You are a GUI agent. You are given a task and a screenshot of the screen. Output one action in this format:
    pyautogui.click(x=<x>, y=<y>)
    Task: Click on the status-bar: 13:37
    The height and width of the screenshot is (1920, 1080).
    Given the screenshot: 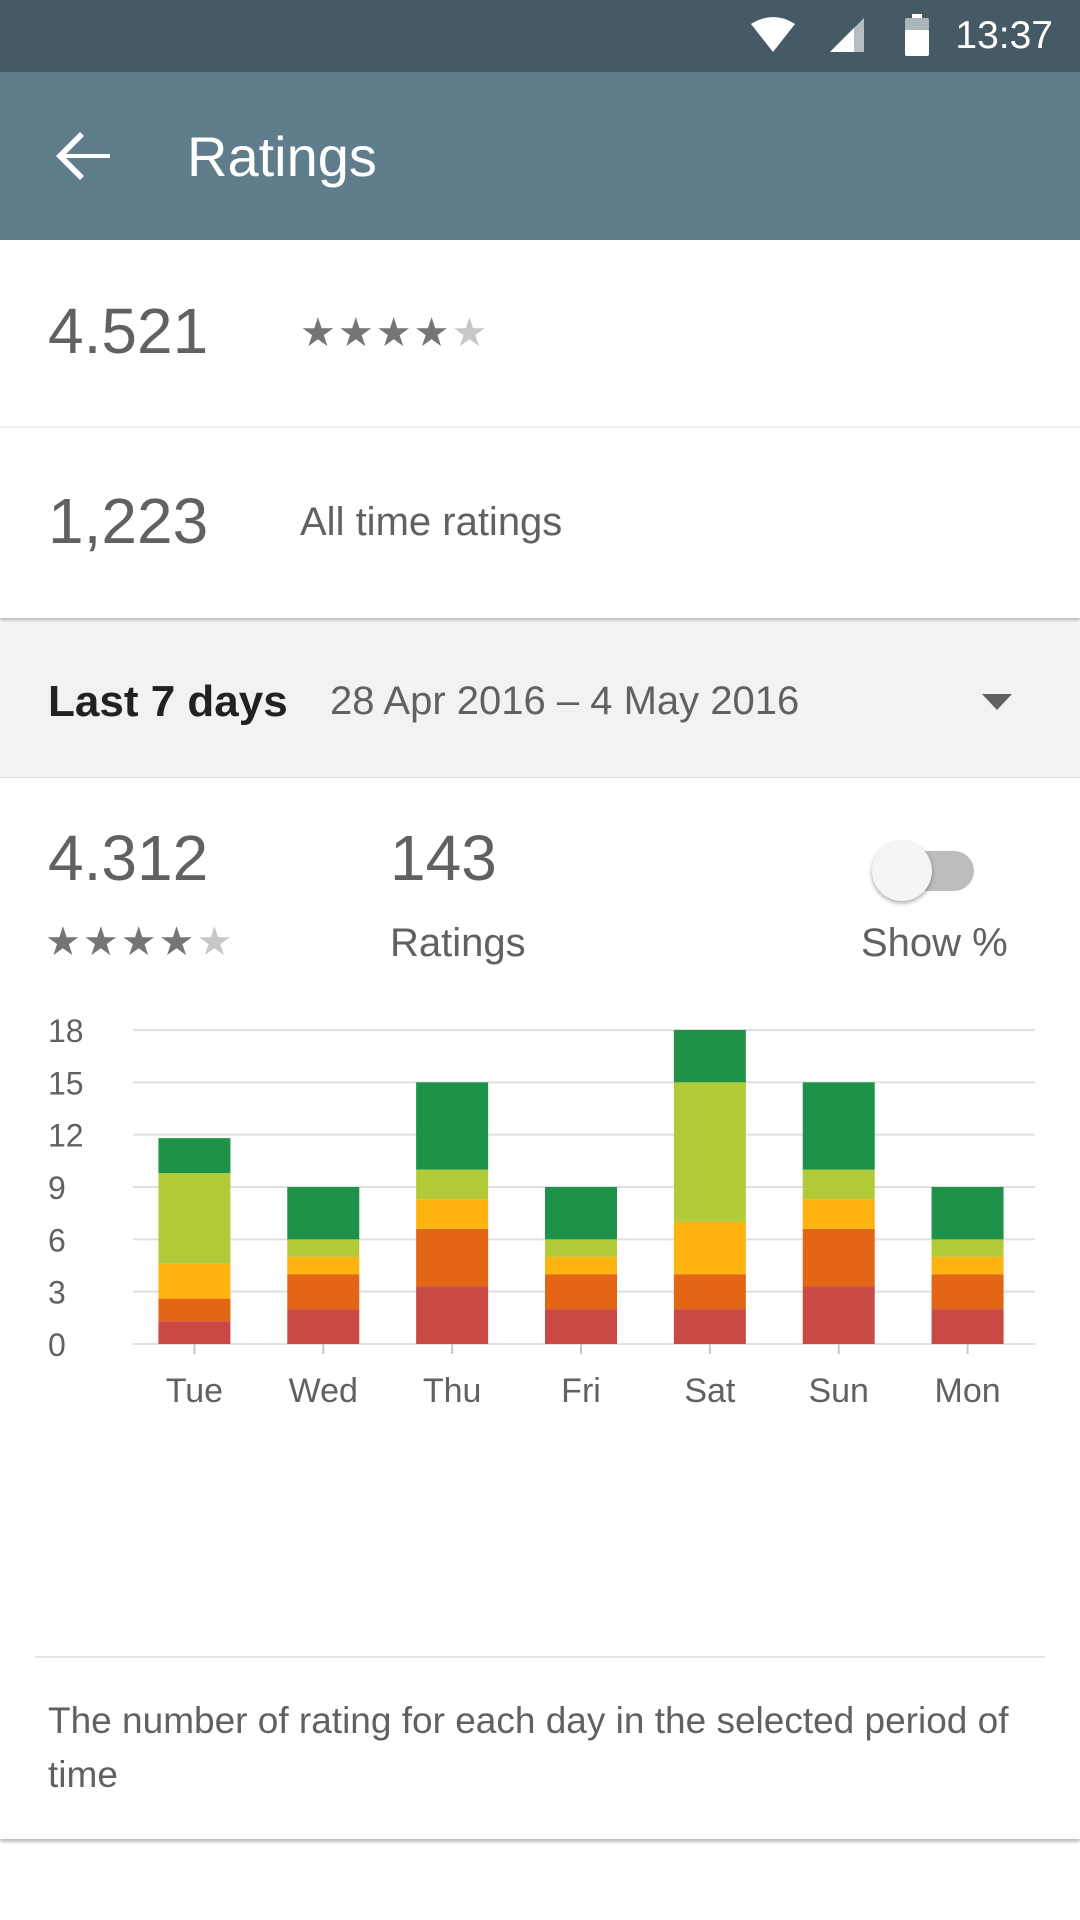 What is the action you would take?
    pyautogui.click(x=540, y=36)
    